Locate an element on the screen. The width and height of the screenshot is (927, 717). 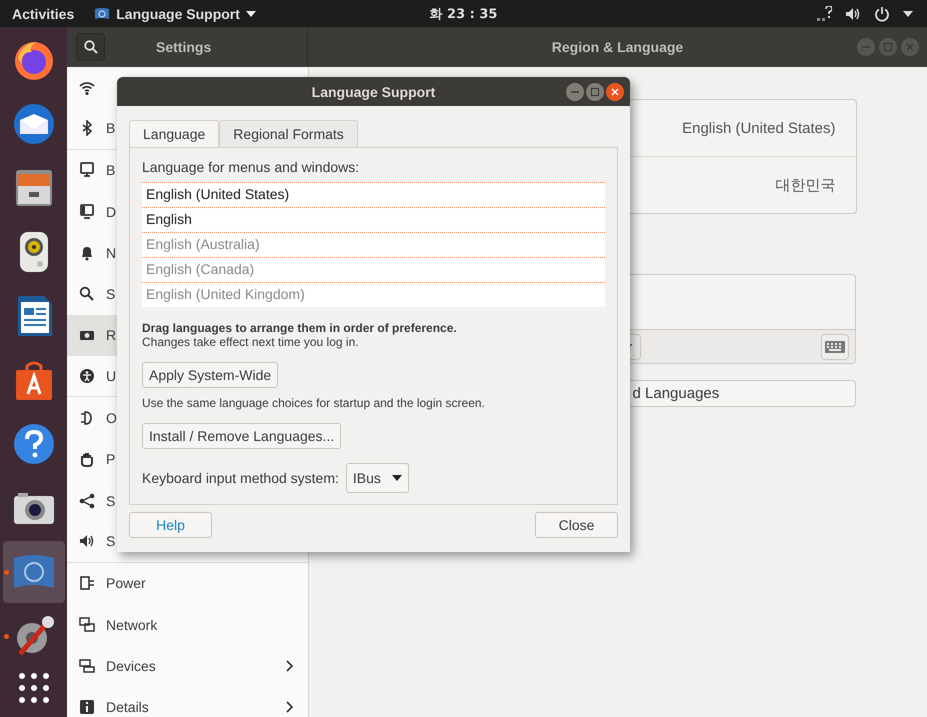
sidebar-title: Settings is located at coordinates (184, 47).